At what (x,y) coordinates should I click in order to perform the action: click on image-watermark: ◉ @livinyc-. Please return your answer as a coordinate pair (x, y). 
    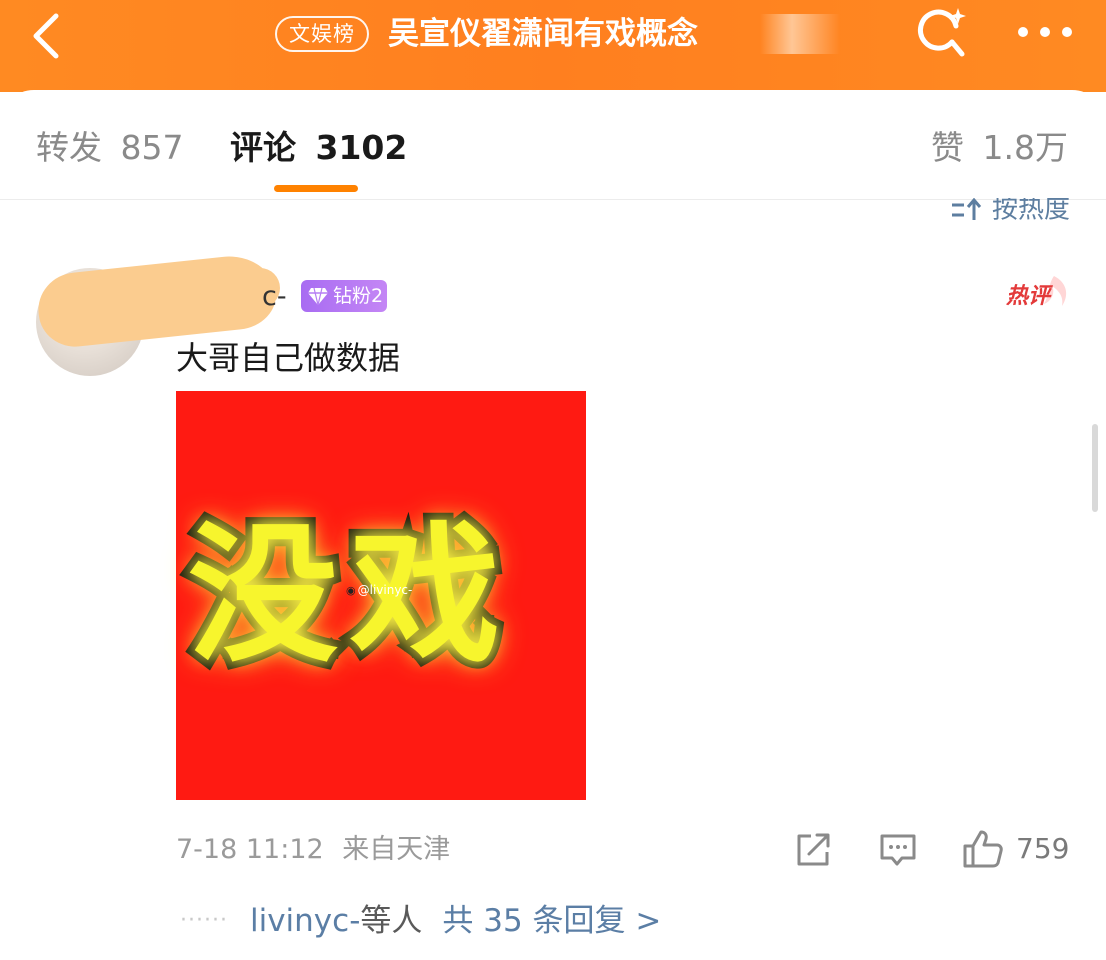
    Looking at the image, I should click on (379, 590).